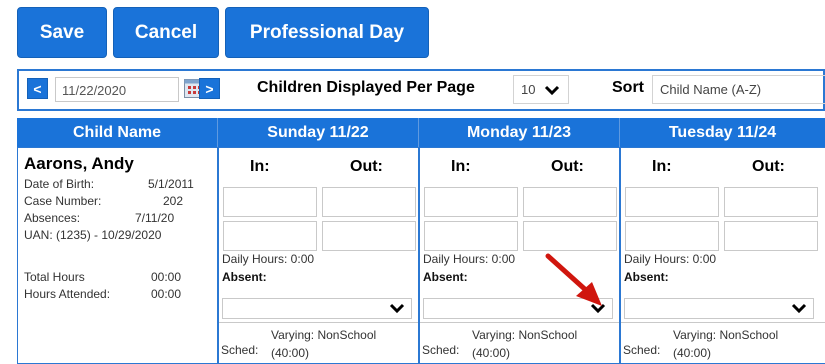 This screenshot has width=825, height=364. I want to click on total-hours-label: Total Hours, so click(54, 277).